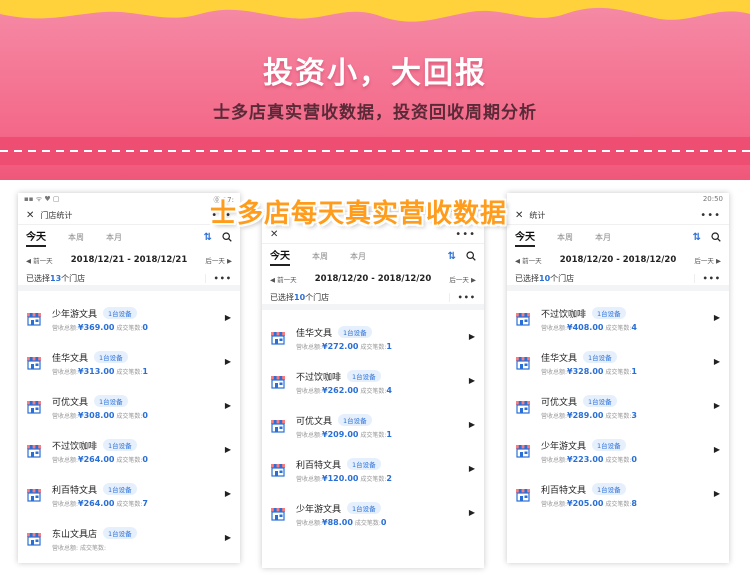  What do you see at coordinates (129, 281) in the screenshot?
I see `selected-stores-row: 已选择 13 个门店 •••` at bounding box center [129, 281].